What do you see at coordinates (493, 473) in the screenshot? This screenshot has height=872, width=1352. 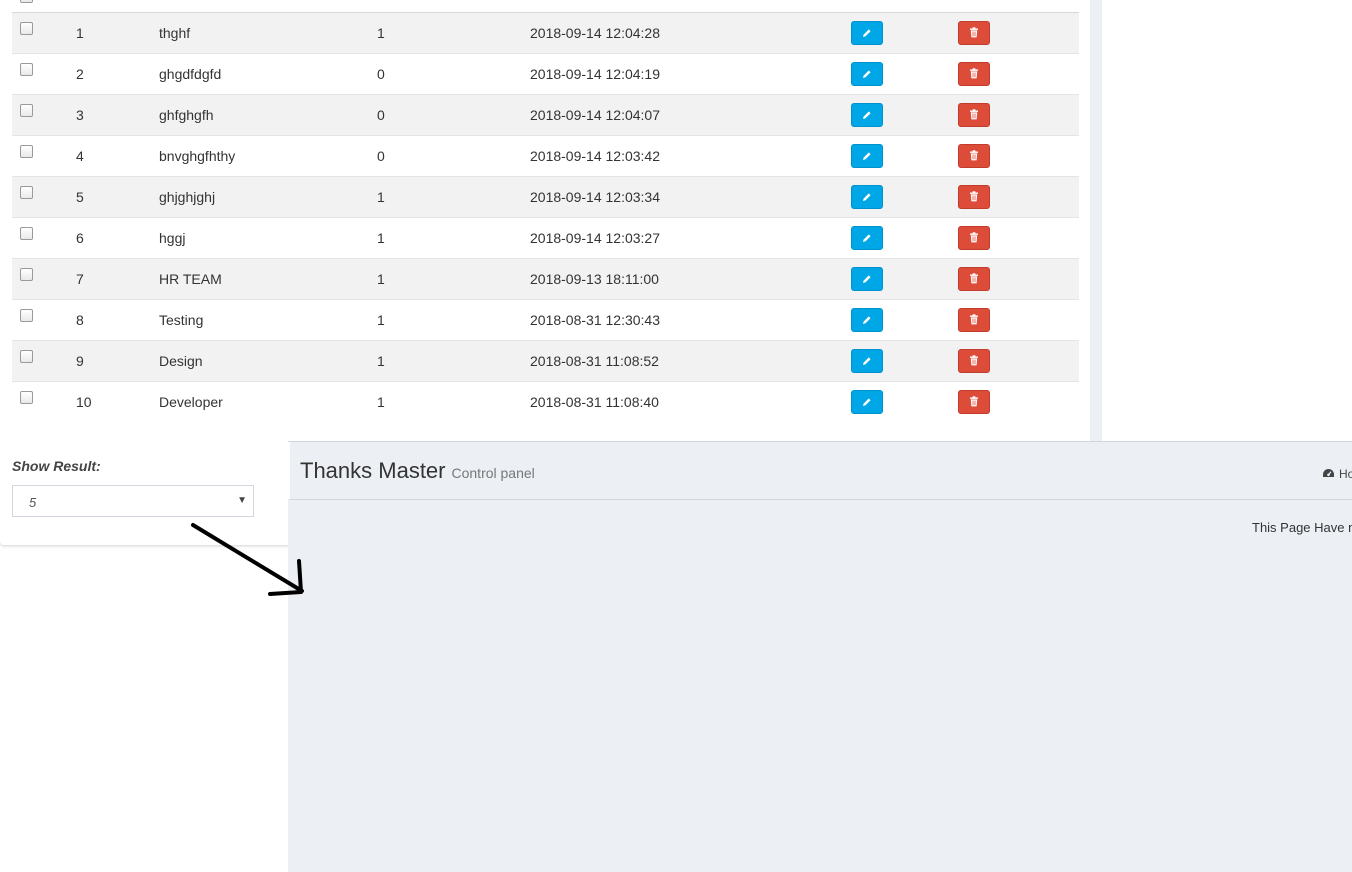 I see `page-subtitle: Control panel` at bounding box center [493, 473].